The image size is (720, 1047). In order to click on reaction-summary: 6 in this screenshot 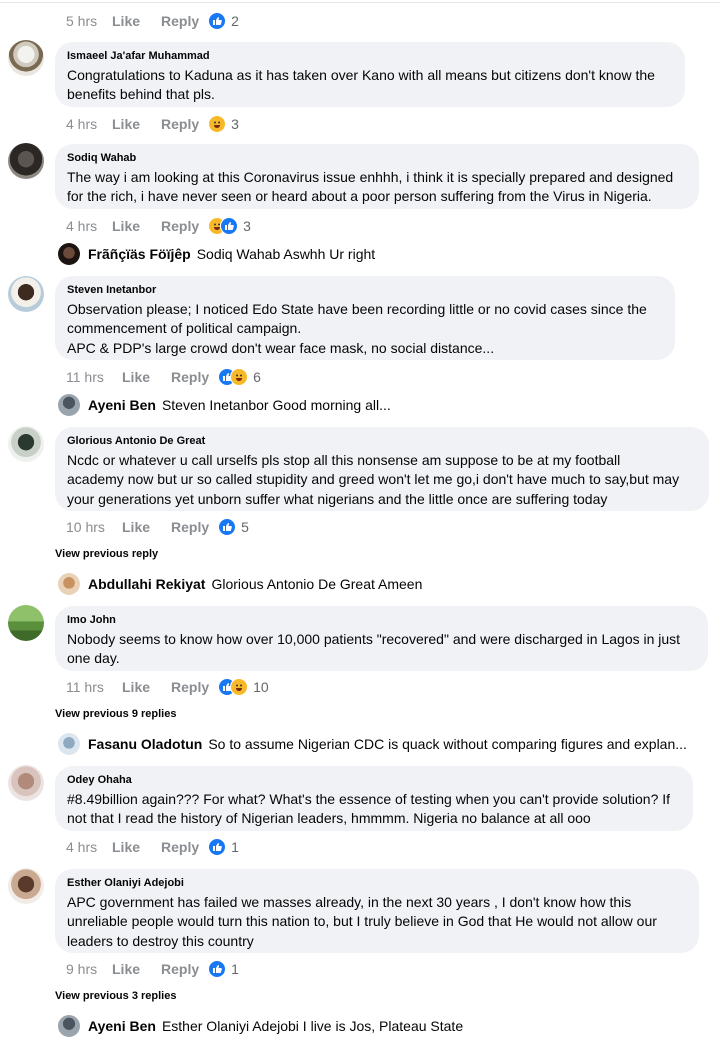, I will do `click(239, 377)`.